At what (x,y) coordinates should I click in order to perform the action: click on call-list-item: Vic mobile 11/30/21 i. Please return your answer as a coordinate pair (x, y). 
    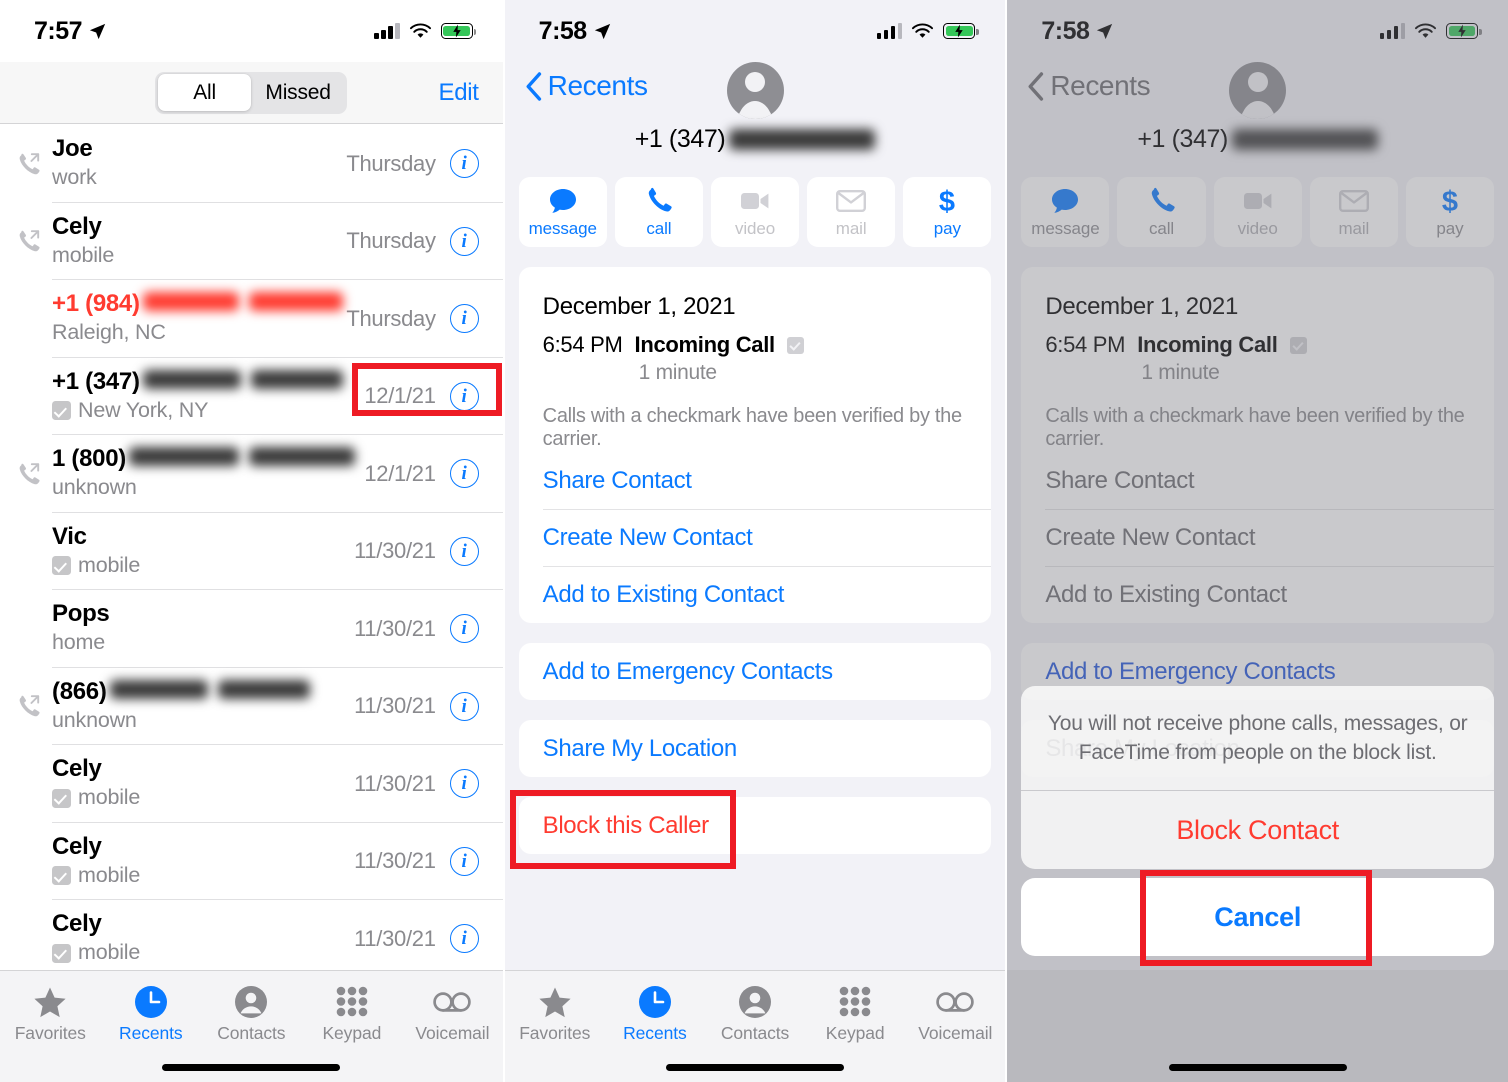
    Looking at the image, I should click on (251, 551).